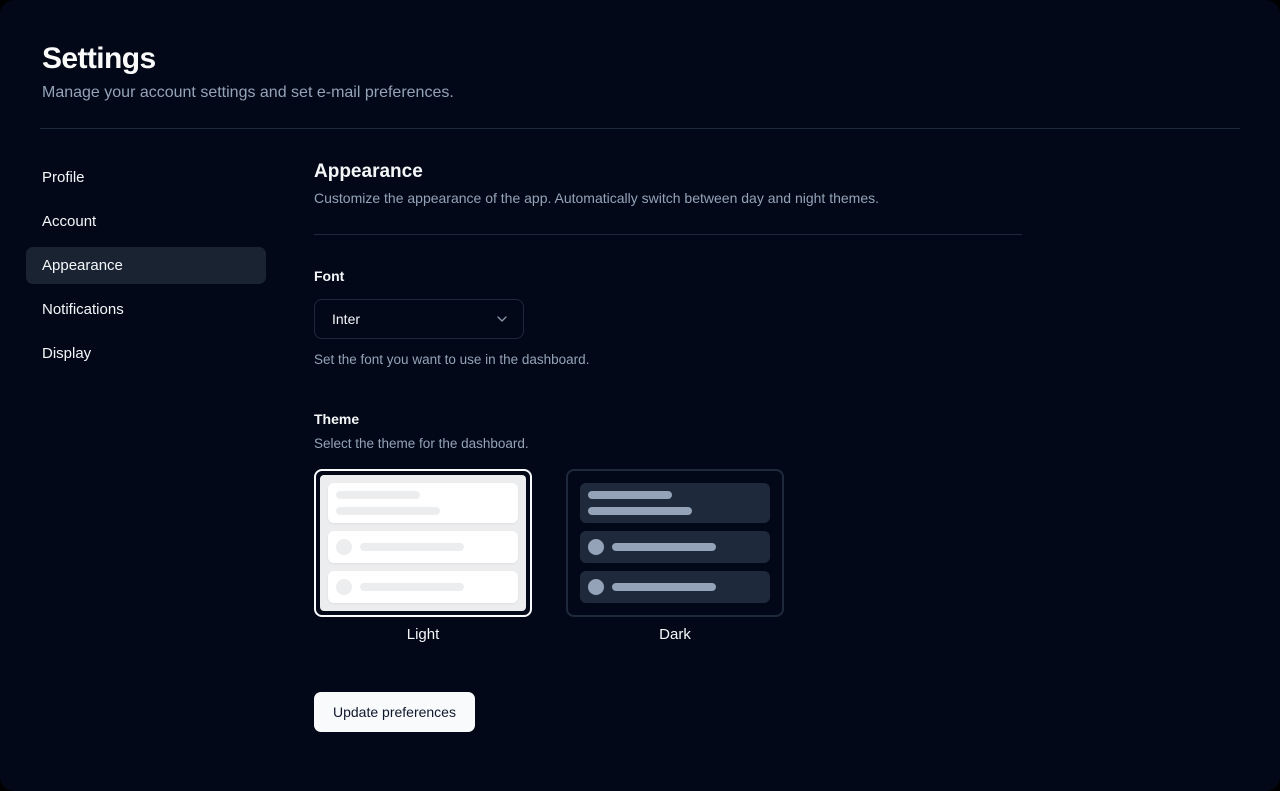  I want to click on sidebar-item-appearance: Appearance, so click(146, 265).